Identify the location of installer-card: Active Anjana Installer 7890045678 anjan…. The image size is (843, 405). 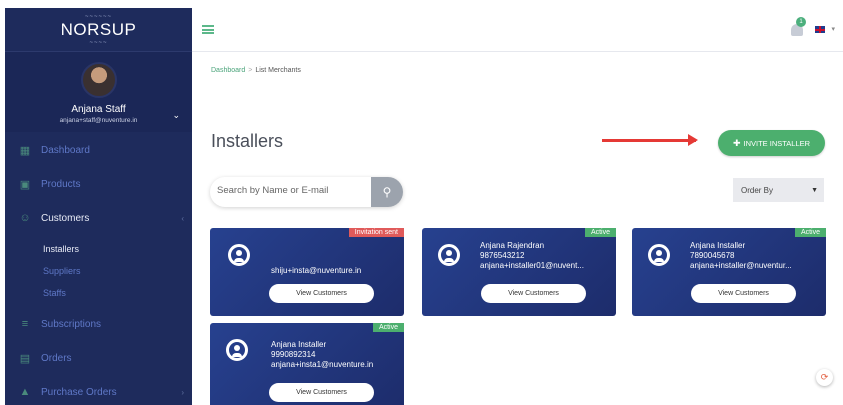
(729, 272).